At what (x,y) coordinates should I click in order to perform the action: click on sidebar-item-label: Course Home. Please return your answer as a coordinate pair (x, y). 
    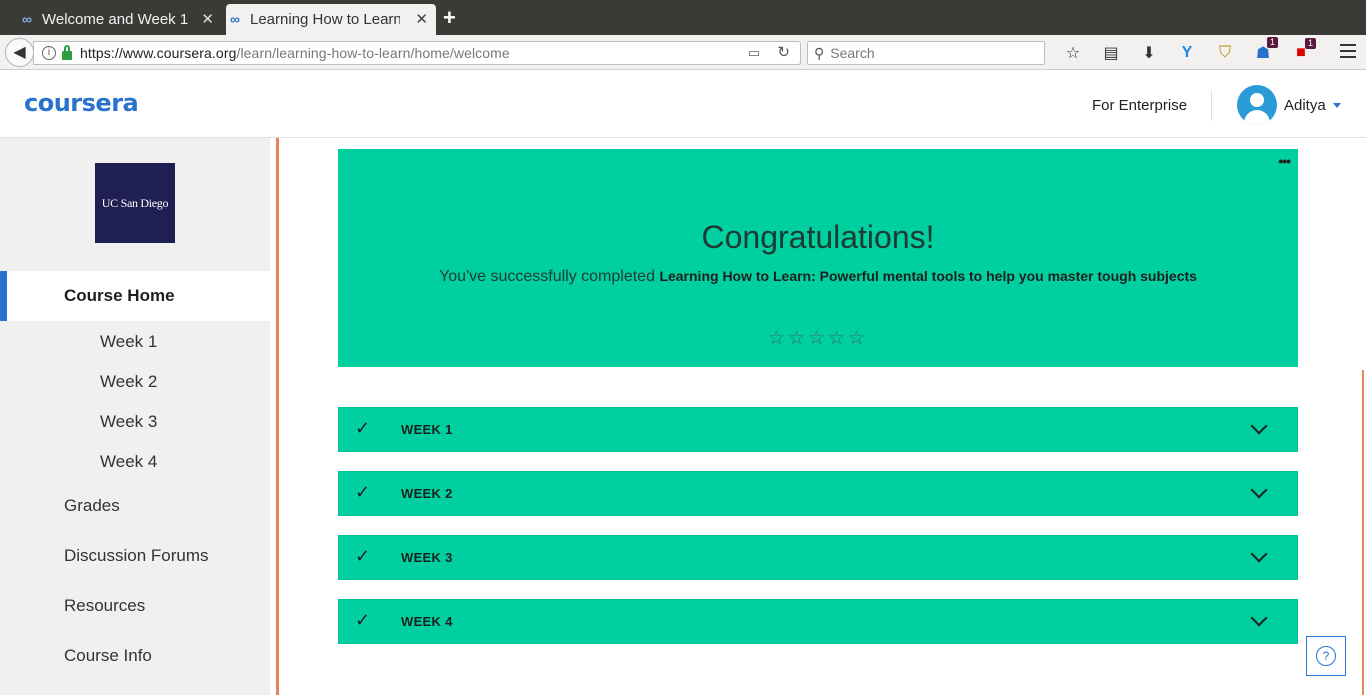
    Looking at the image, I should click on (119, 295).